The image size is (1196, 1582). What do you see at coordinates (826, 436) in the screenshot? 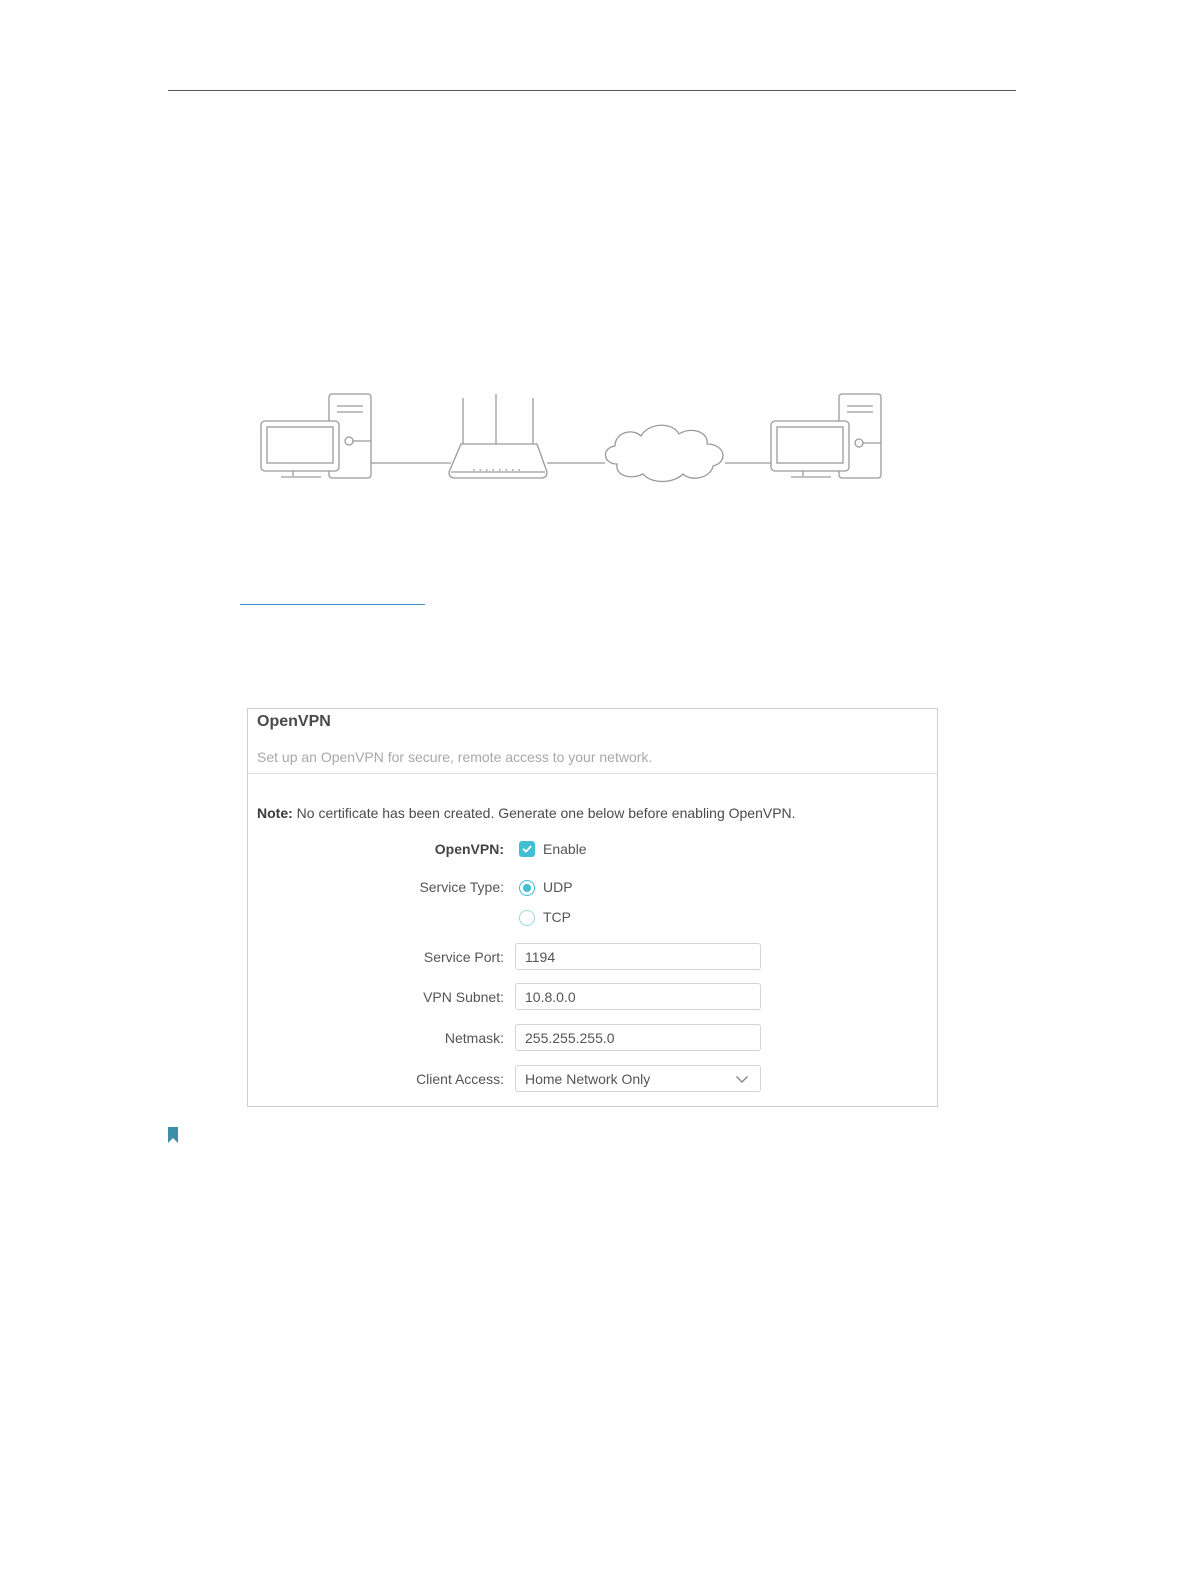
I see `right-computer-icon` at bounding box center [826, 436].